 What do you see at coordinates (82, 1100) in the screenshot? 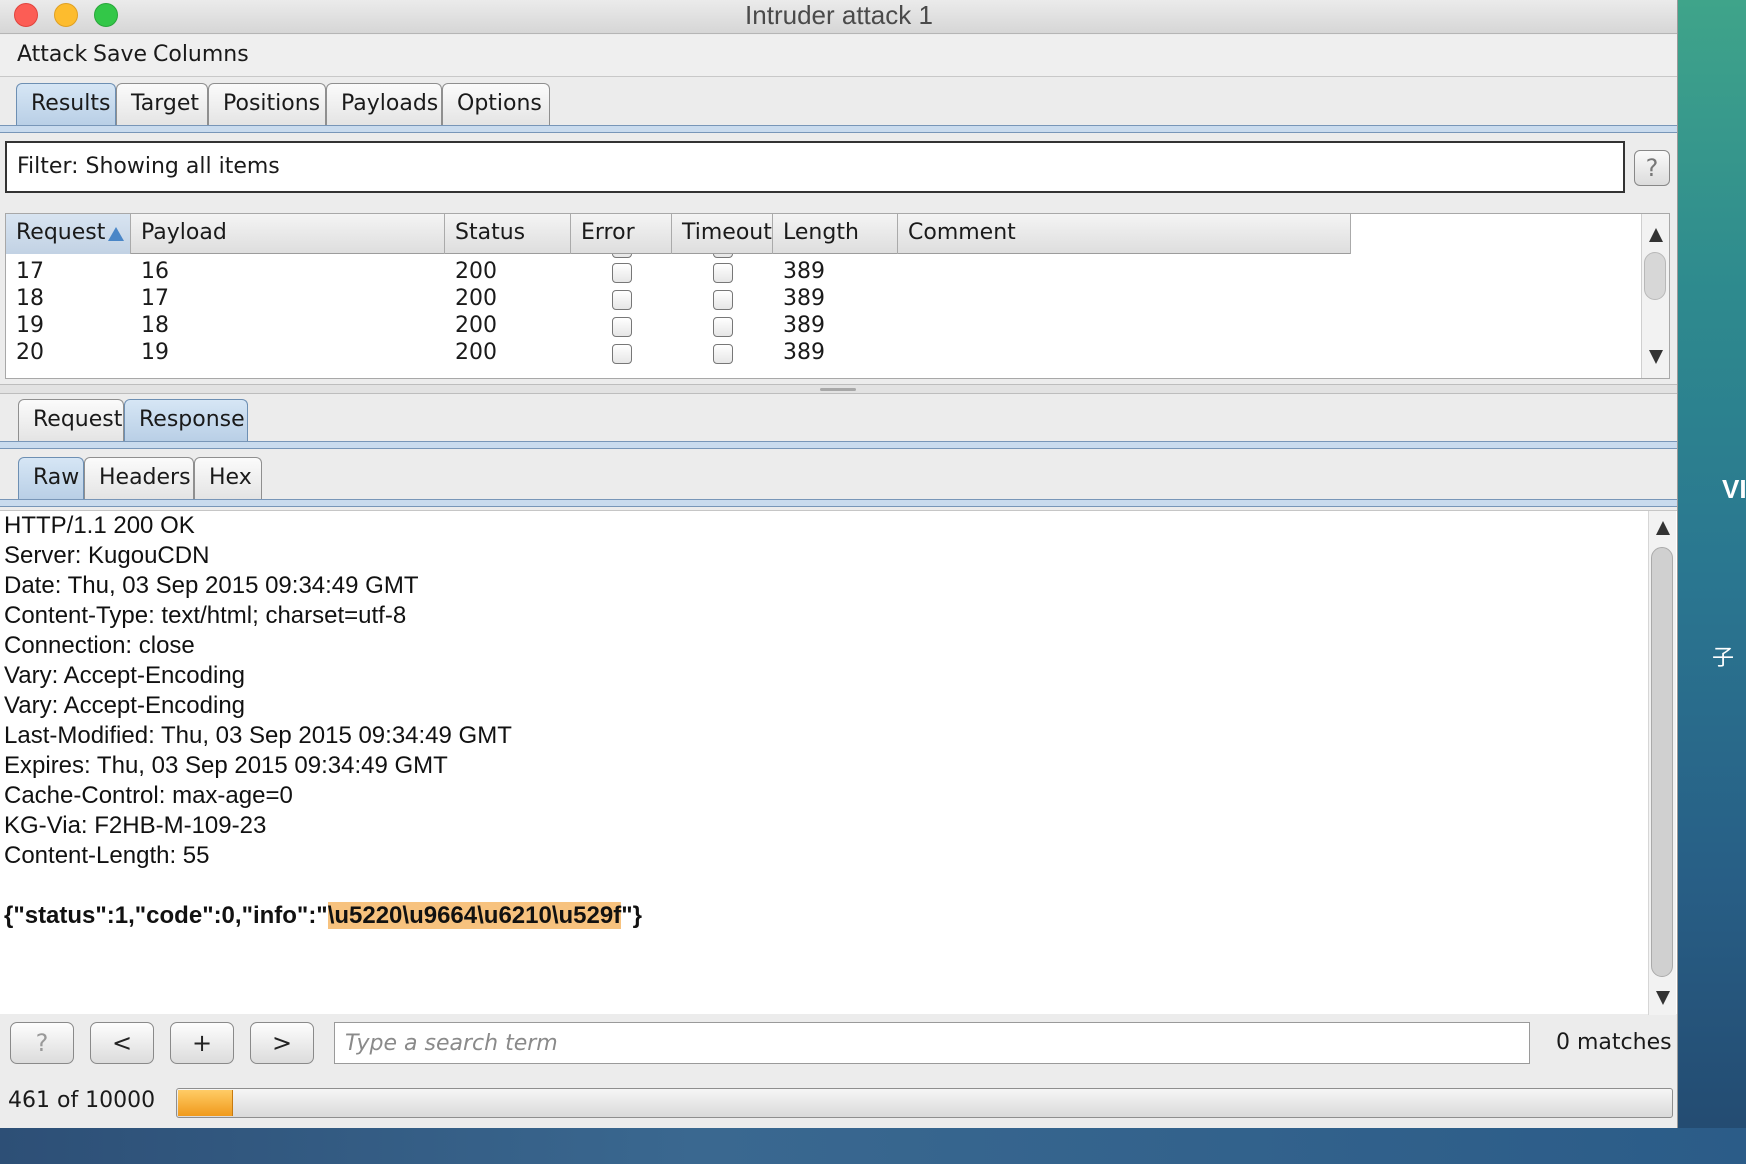
I see `progress-count: 461 of 10000` at bounding box center [82, 1100].